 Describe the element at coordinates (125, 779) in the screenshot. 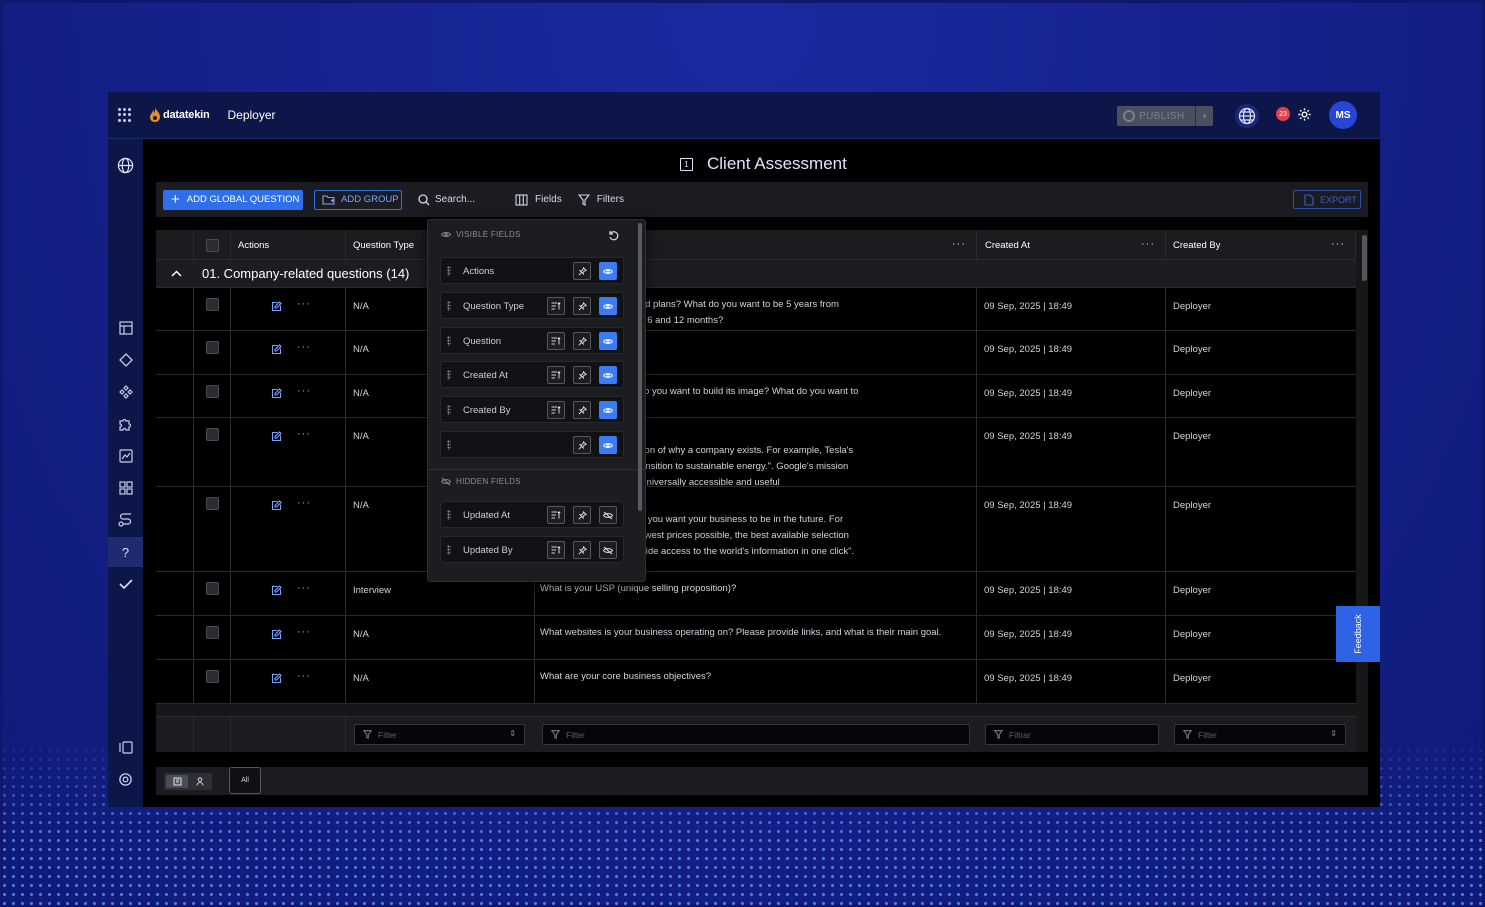

I see `settings-gear-icon` at that location.